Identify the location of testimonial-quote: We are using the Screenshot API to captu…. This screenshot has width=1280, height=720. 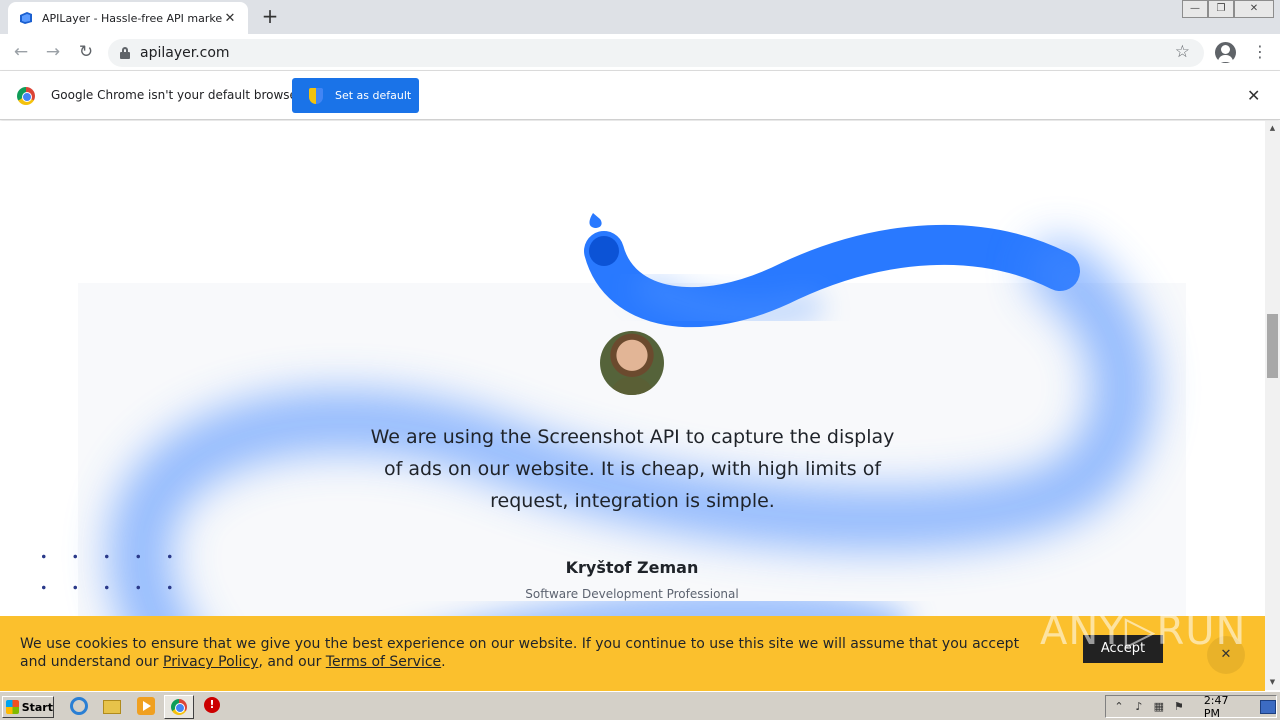
(632, 469).